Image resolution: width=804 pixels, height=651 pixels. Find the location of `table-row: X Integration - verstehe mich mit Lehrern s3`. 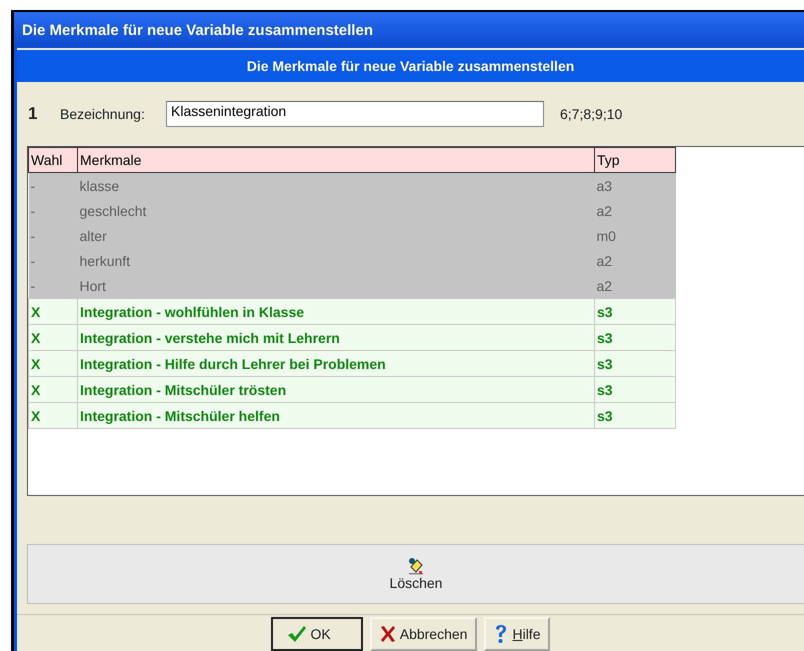

table-row: X Integration - verstehe mich mit Lehrern s3 is located at coordinates (352, 337).